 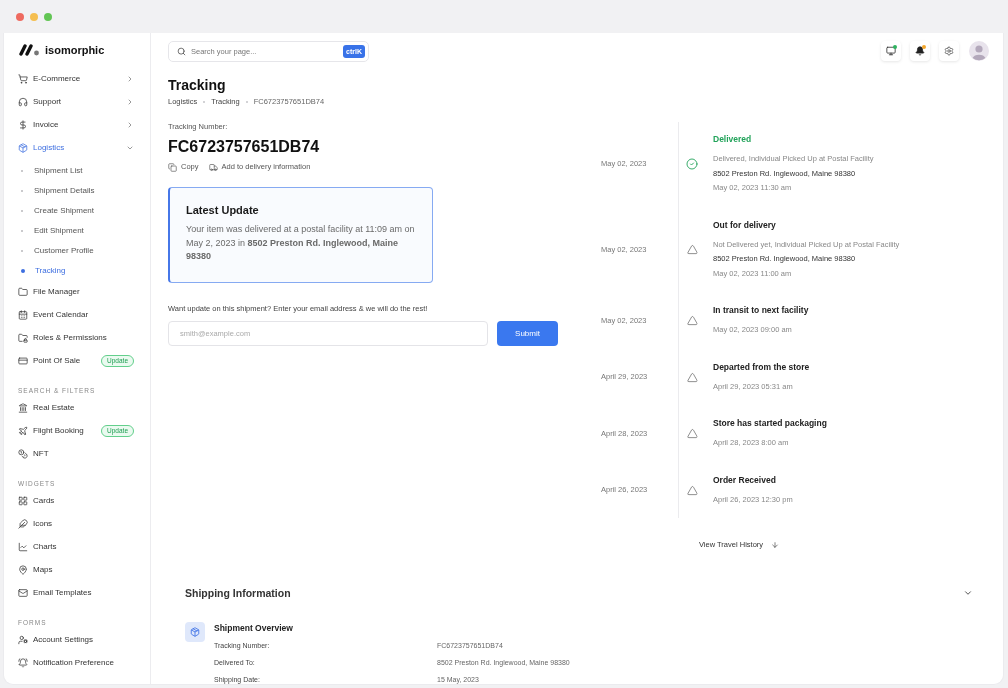 I want to click on event-title: Order Received, so click(x=745, y=479).